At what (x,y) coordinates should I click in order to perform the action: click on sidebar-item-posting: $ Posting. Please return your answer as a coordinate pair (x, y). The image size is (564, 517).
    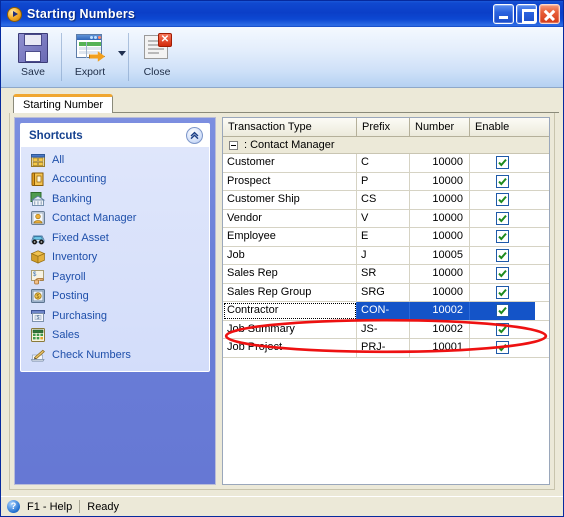
    Looking at the image, I should click on (115, 297).